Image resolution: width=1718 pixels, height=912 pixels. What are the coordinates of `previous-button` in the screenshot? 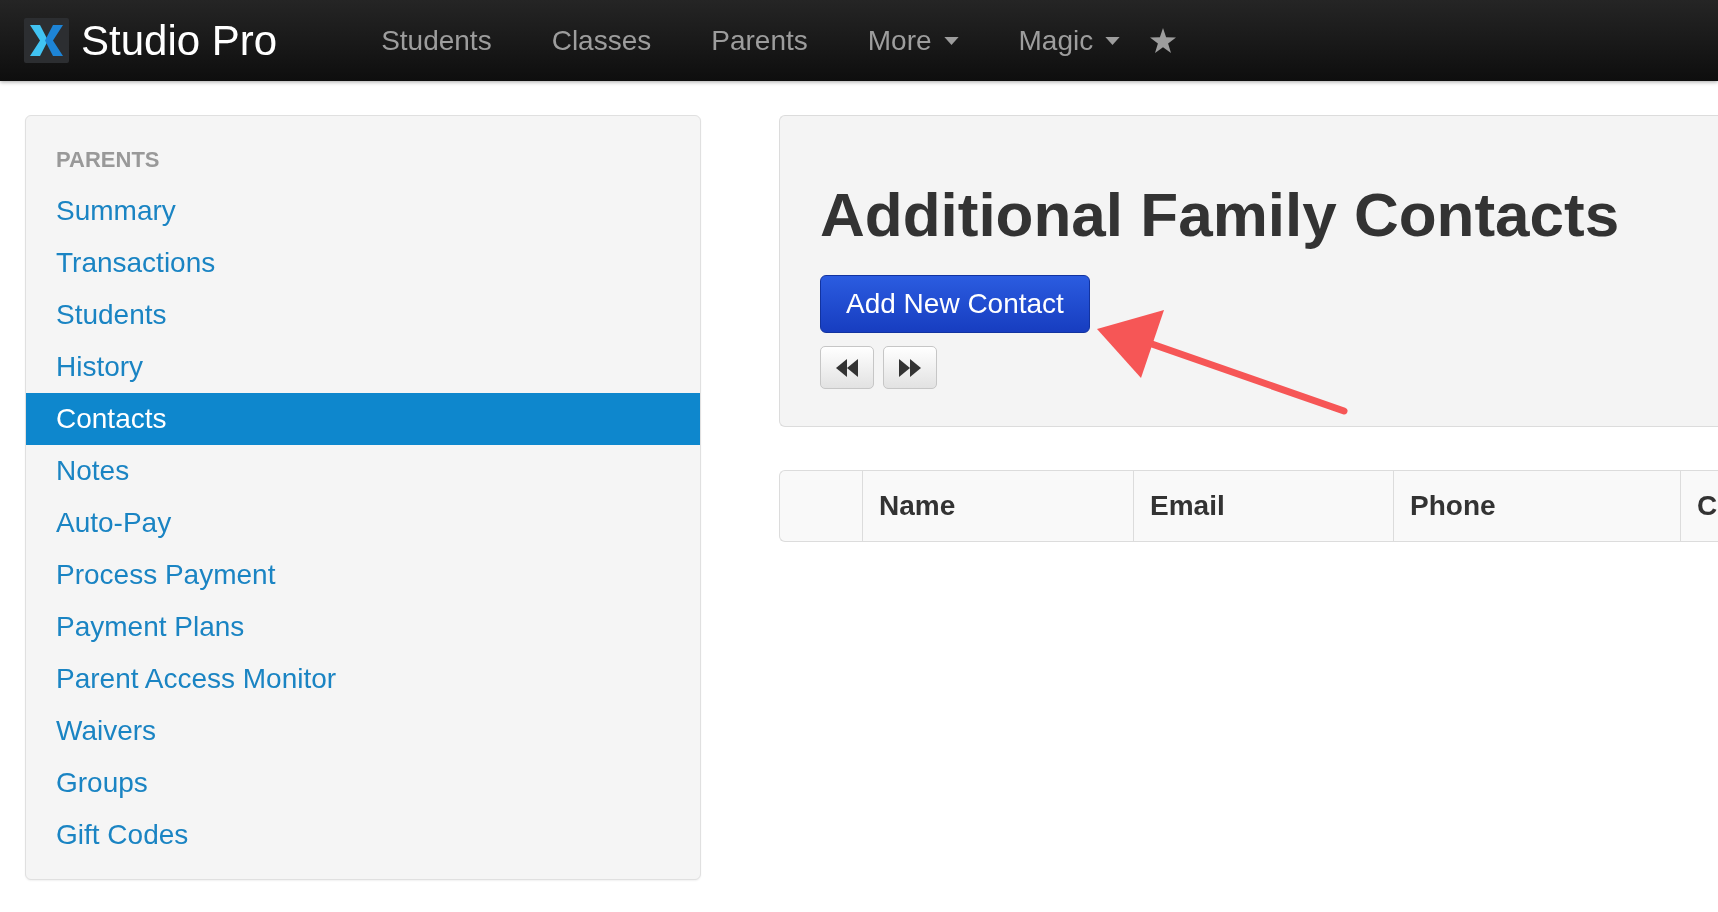 It's located at (847, 367).